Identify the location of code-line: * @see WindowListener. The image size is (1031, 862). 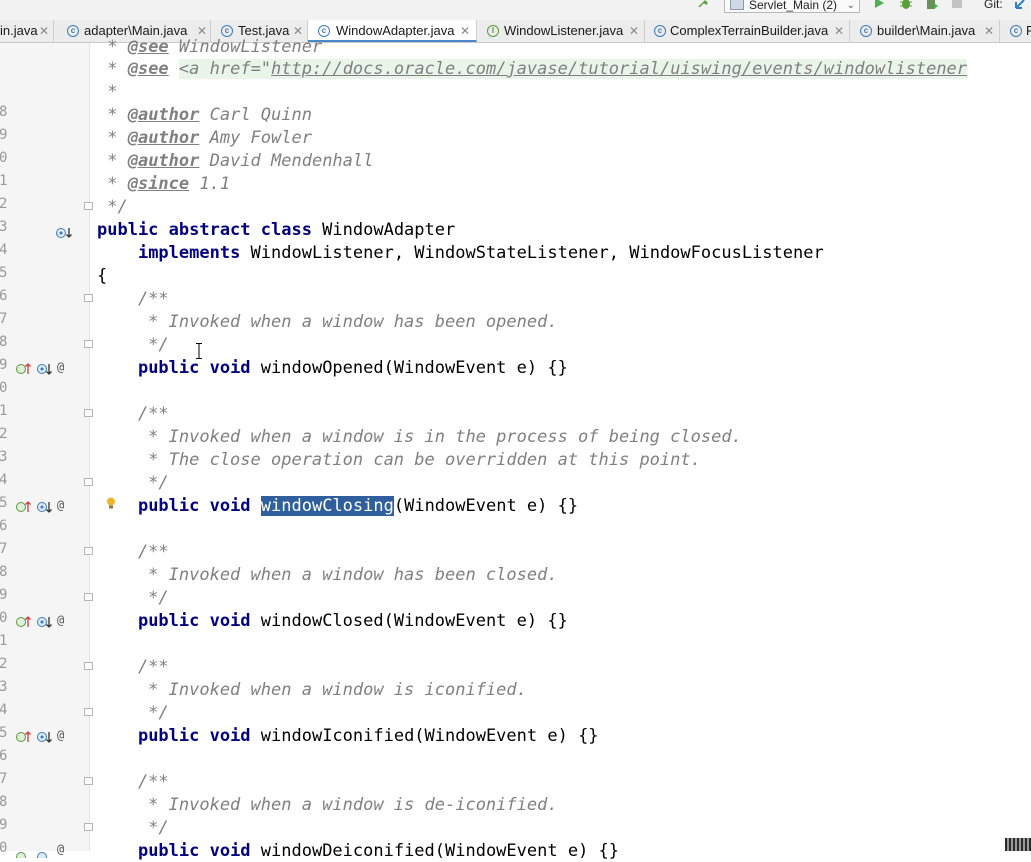
(210, 47).